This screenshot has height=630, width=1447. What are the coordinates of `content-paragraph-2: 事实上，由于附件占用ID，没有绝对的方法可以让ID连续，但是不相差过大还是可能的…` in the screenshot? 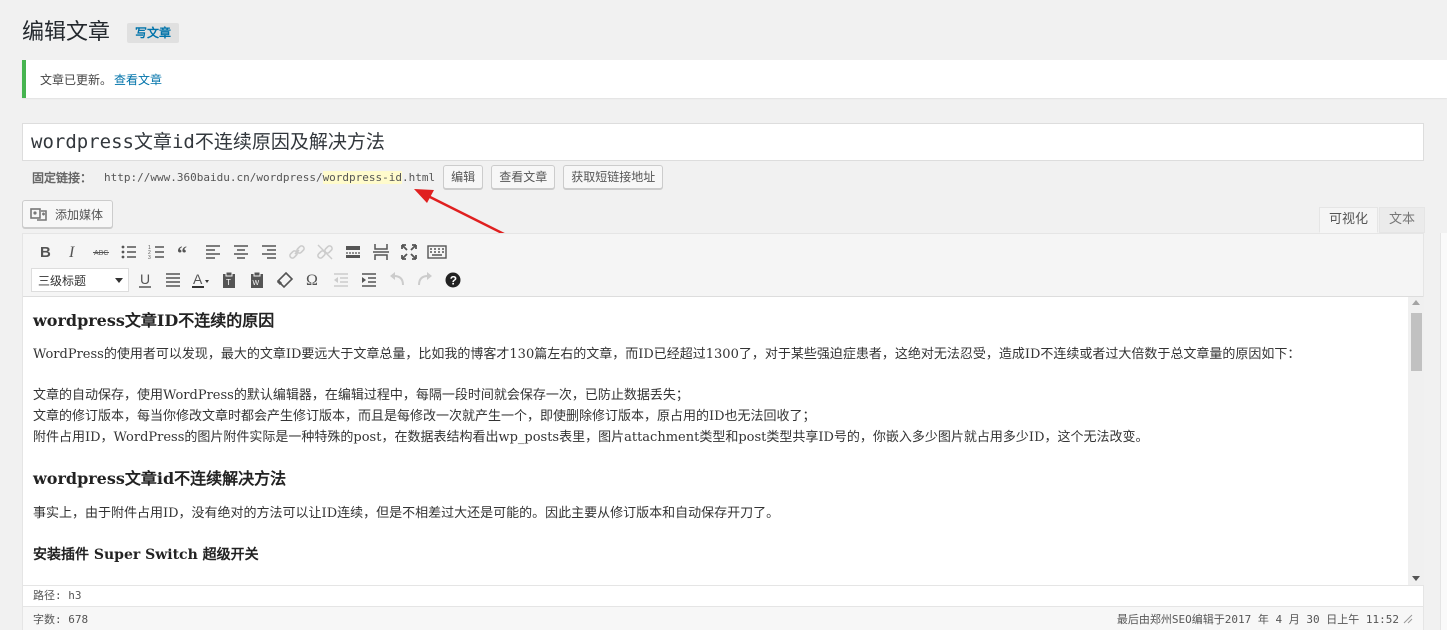 It's located at (406, 513).